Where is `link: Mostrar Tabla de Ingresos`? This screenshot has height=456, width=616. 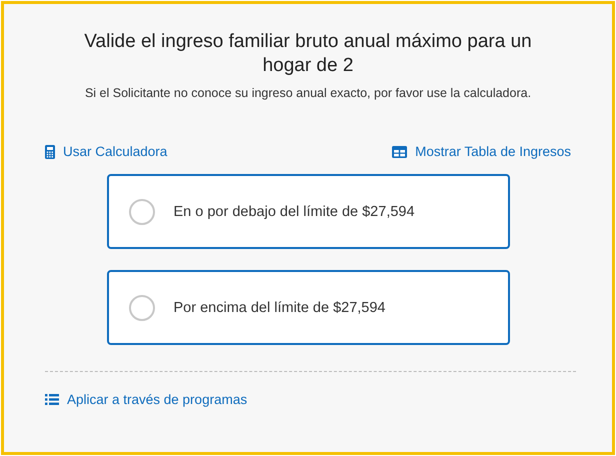
link: Mostrar Tabla de Ingresos is located at coordinates (481, 151).